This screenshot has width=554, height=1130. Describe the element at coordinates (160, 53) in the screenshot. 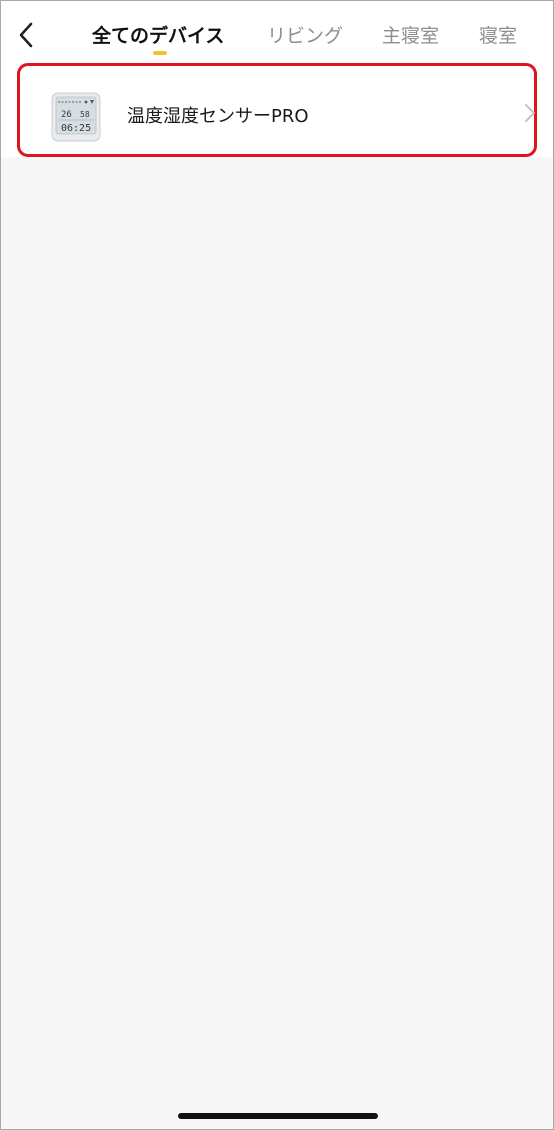

I see `active-tab-indicator` at that location.